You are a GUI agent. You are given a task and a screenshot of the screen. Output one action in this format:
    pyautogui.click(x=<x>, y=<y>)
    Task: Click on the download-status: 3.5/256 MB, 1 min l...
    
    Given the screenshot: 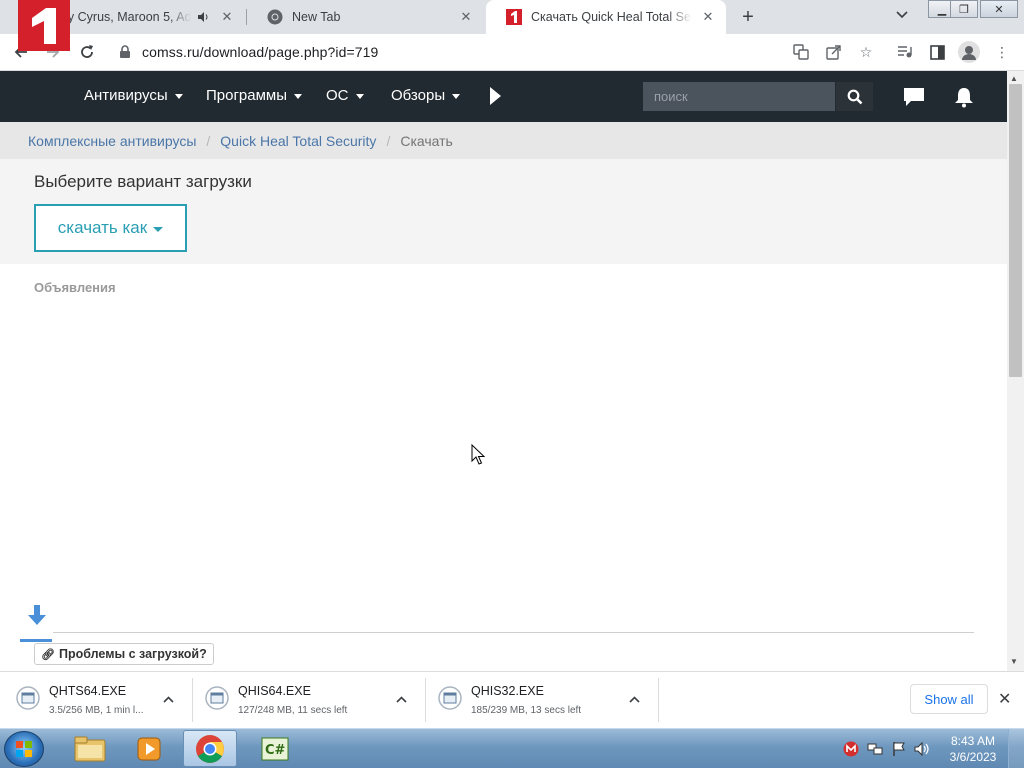 What is the action you would take?
    pyautogui.click(x=96, y=710)
    